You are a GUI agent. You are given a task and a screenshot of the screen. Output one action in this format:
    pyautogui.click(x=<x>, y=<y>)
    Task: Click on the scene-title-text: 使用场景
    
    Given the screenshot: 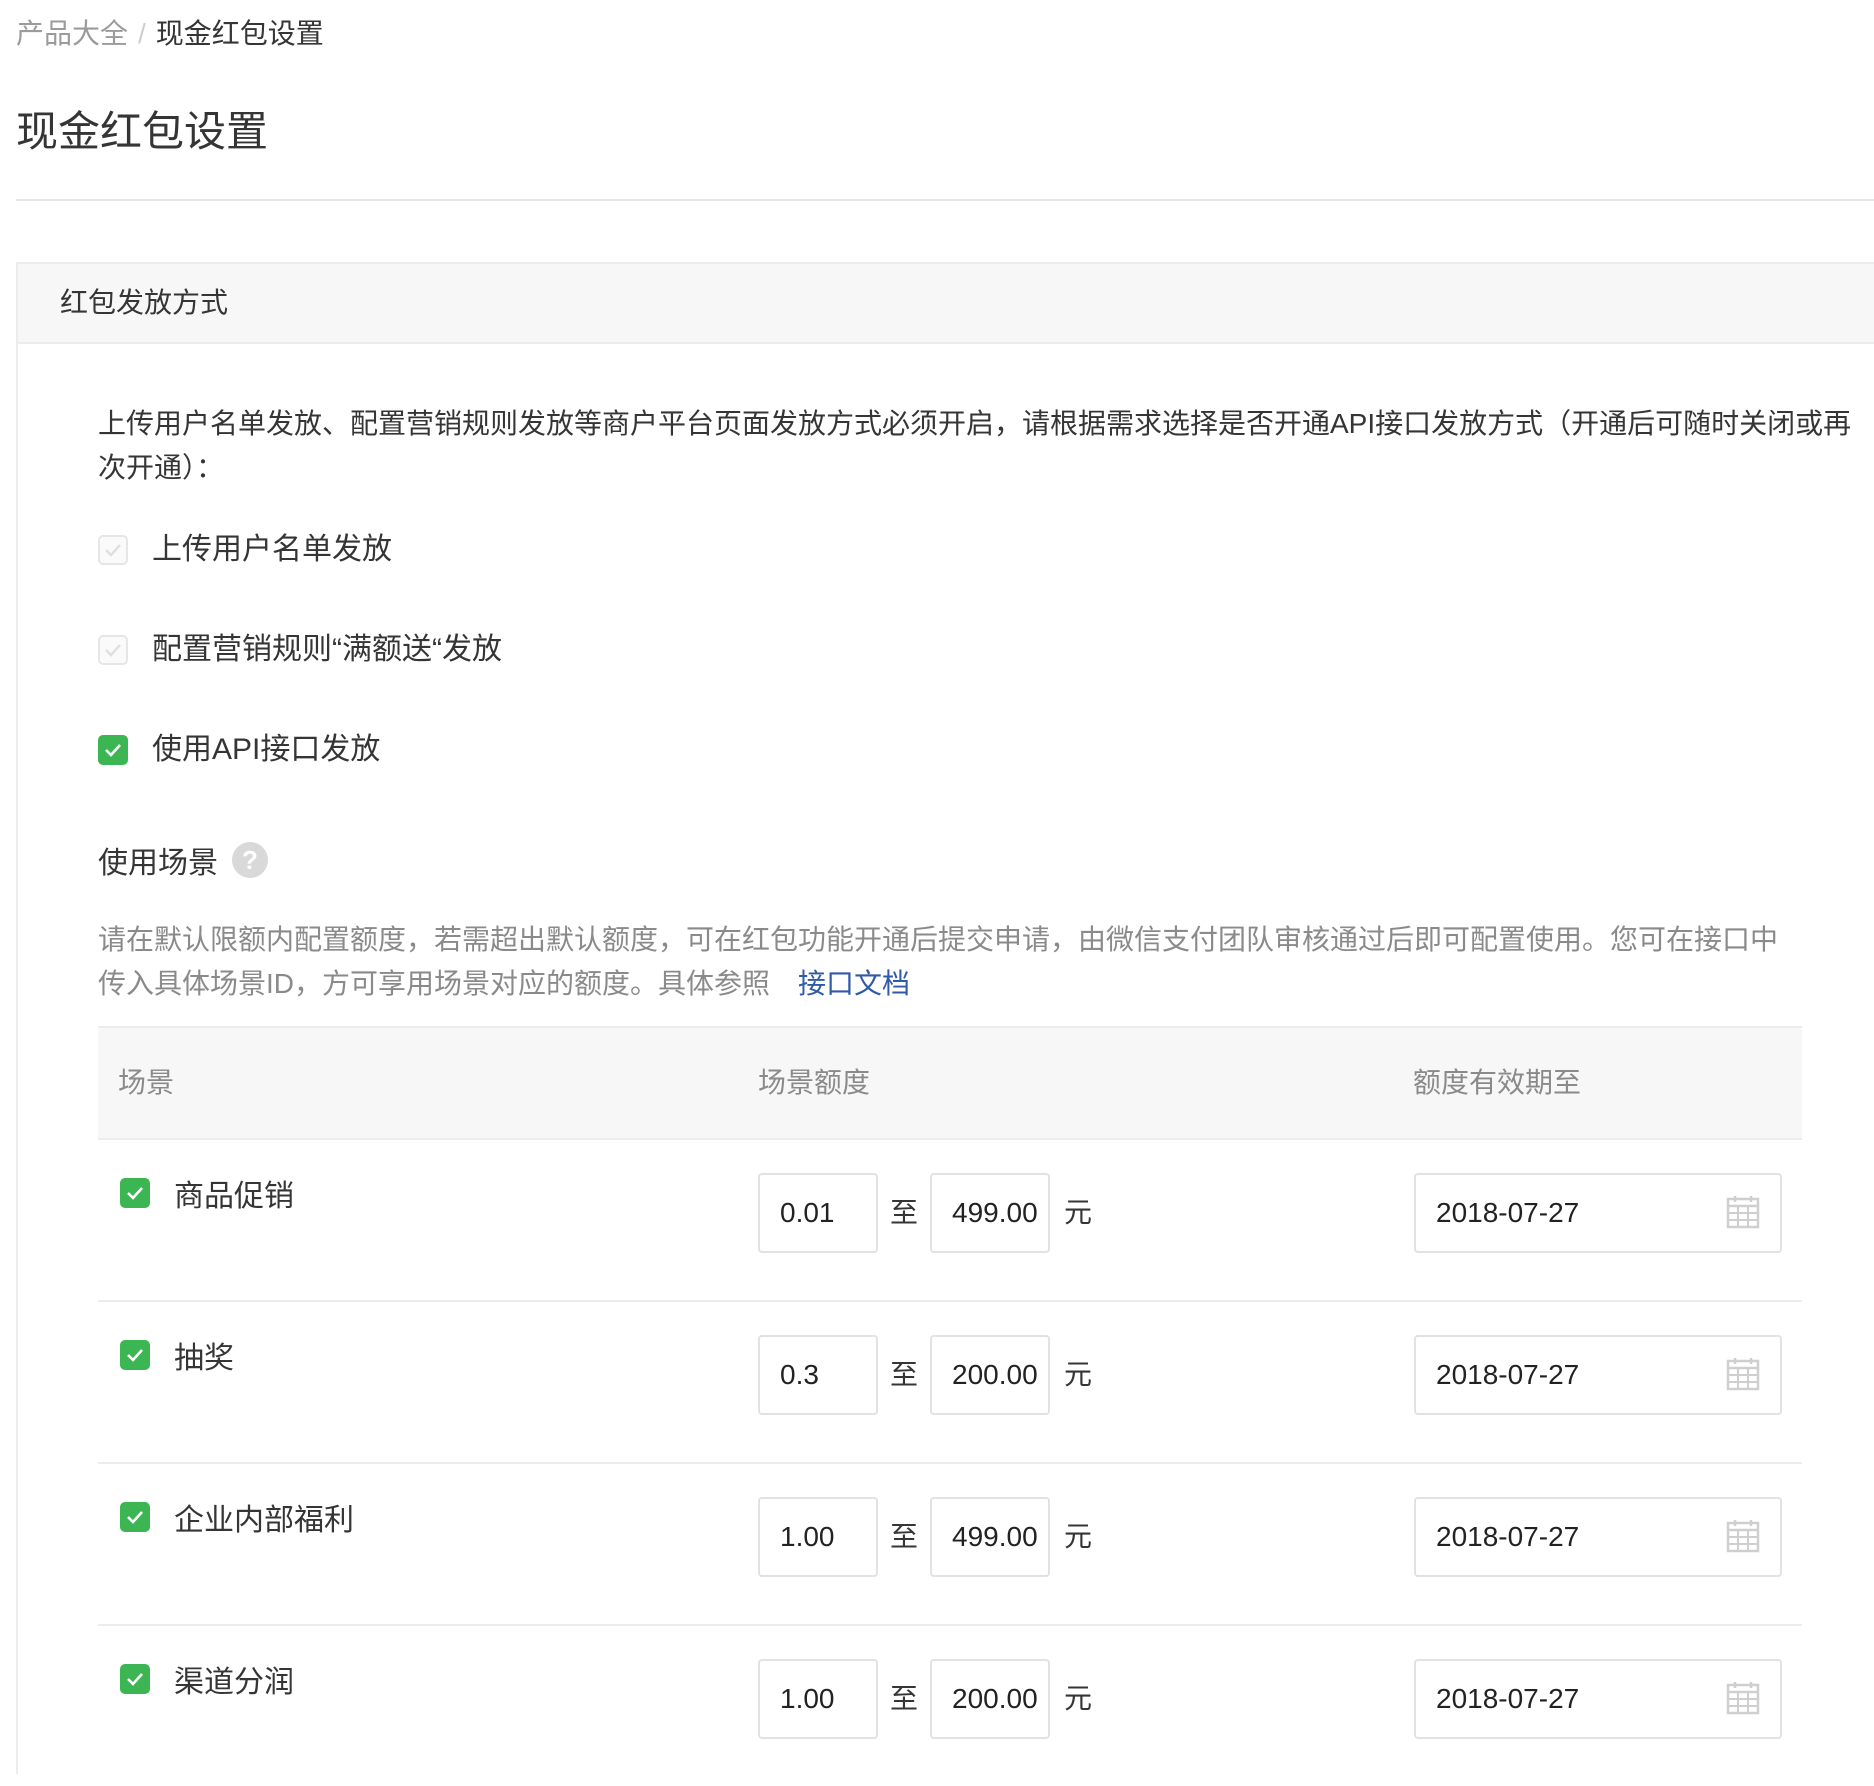 What is the action you would take?
    pyautogui.click(x=158, y=863)
    